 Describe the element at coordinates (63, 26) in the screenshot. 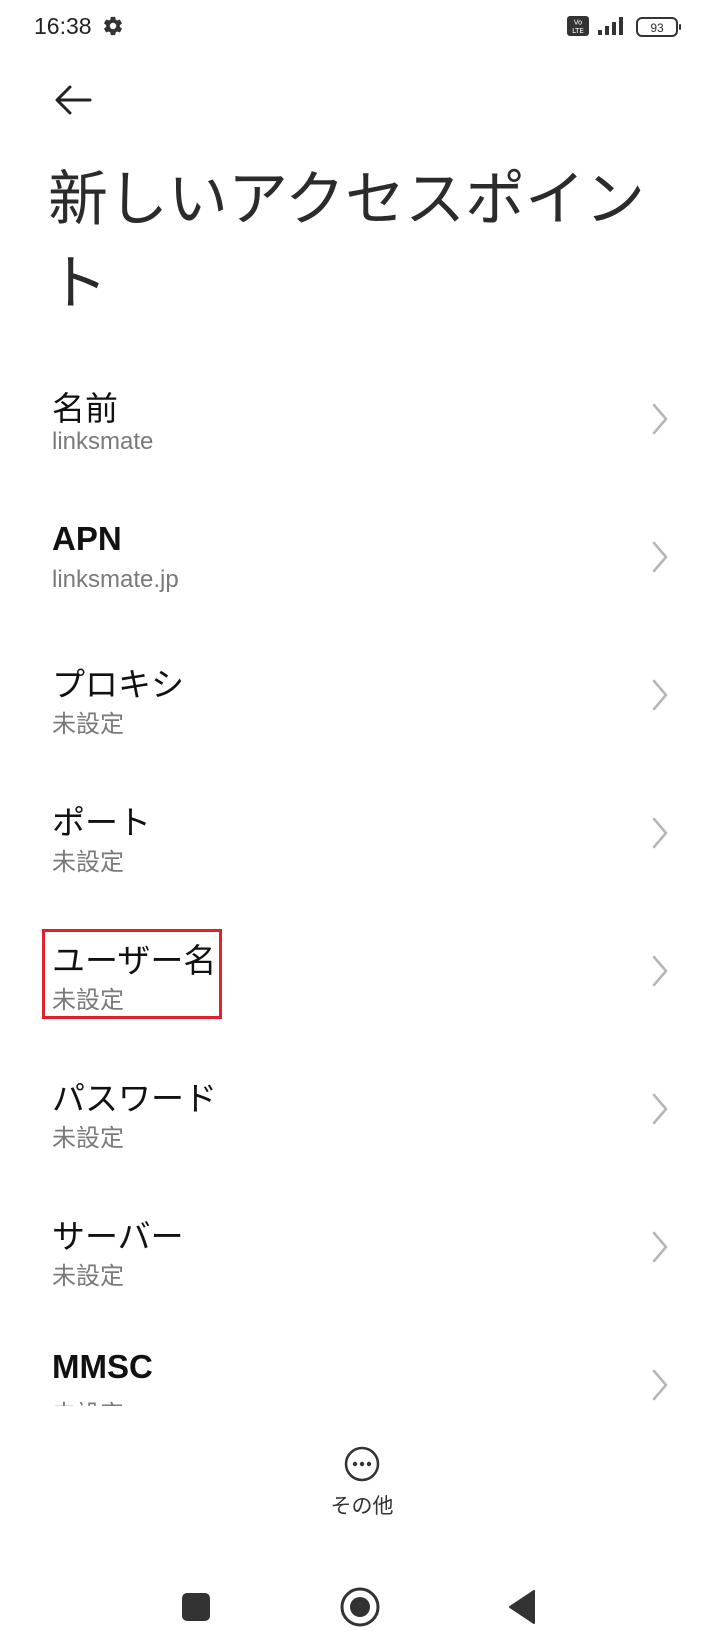

I see `status-time: 16:38` at that location.